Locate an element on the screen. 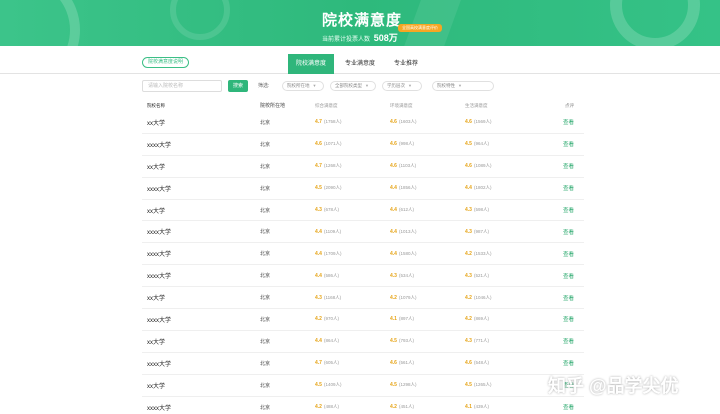 The width and height of the screenshot is (720, 414). degree-level-dropdown: 学历层次 ▼ is located at coordinates (402, 86).